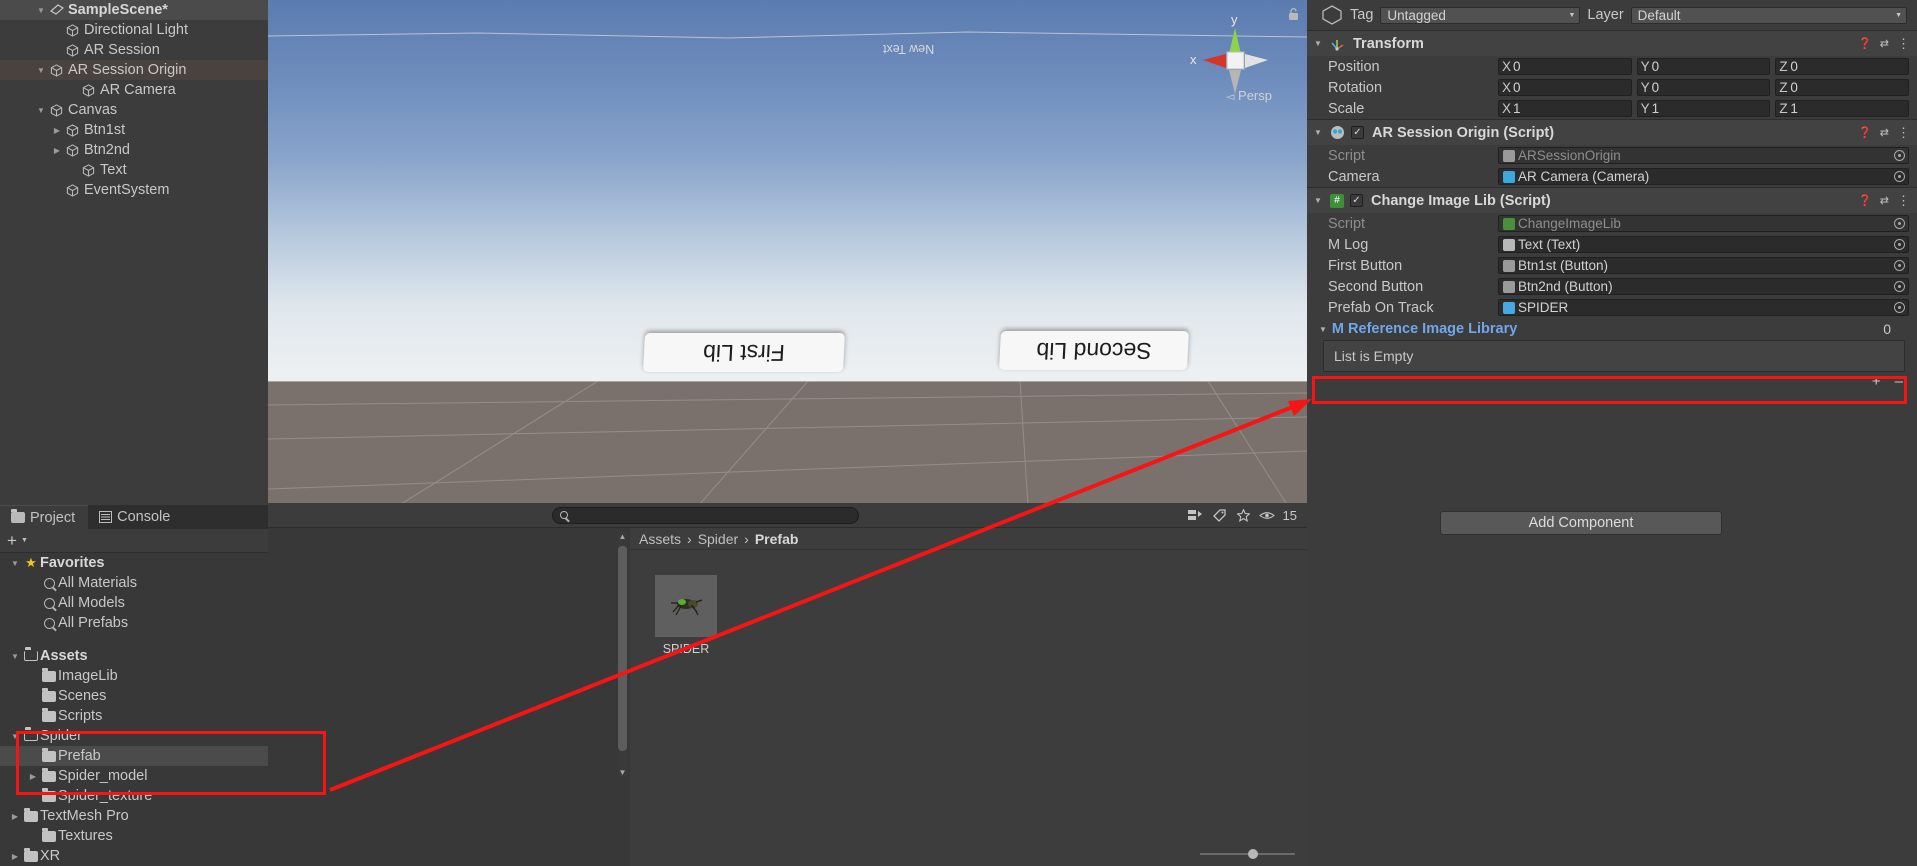 The width and height of the screenshot is (1917, 866). I want to click on position-x-field: X0, so click(1565, 66).